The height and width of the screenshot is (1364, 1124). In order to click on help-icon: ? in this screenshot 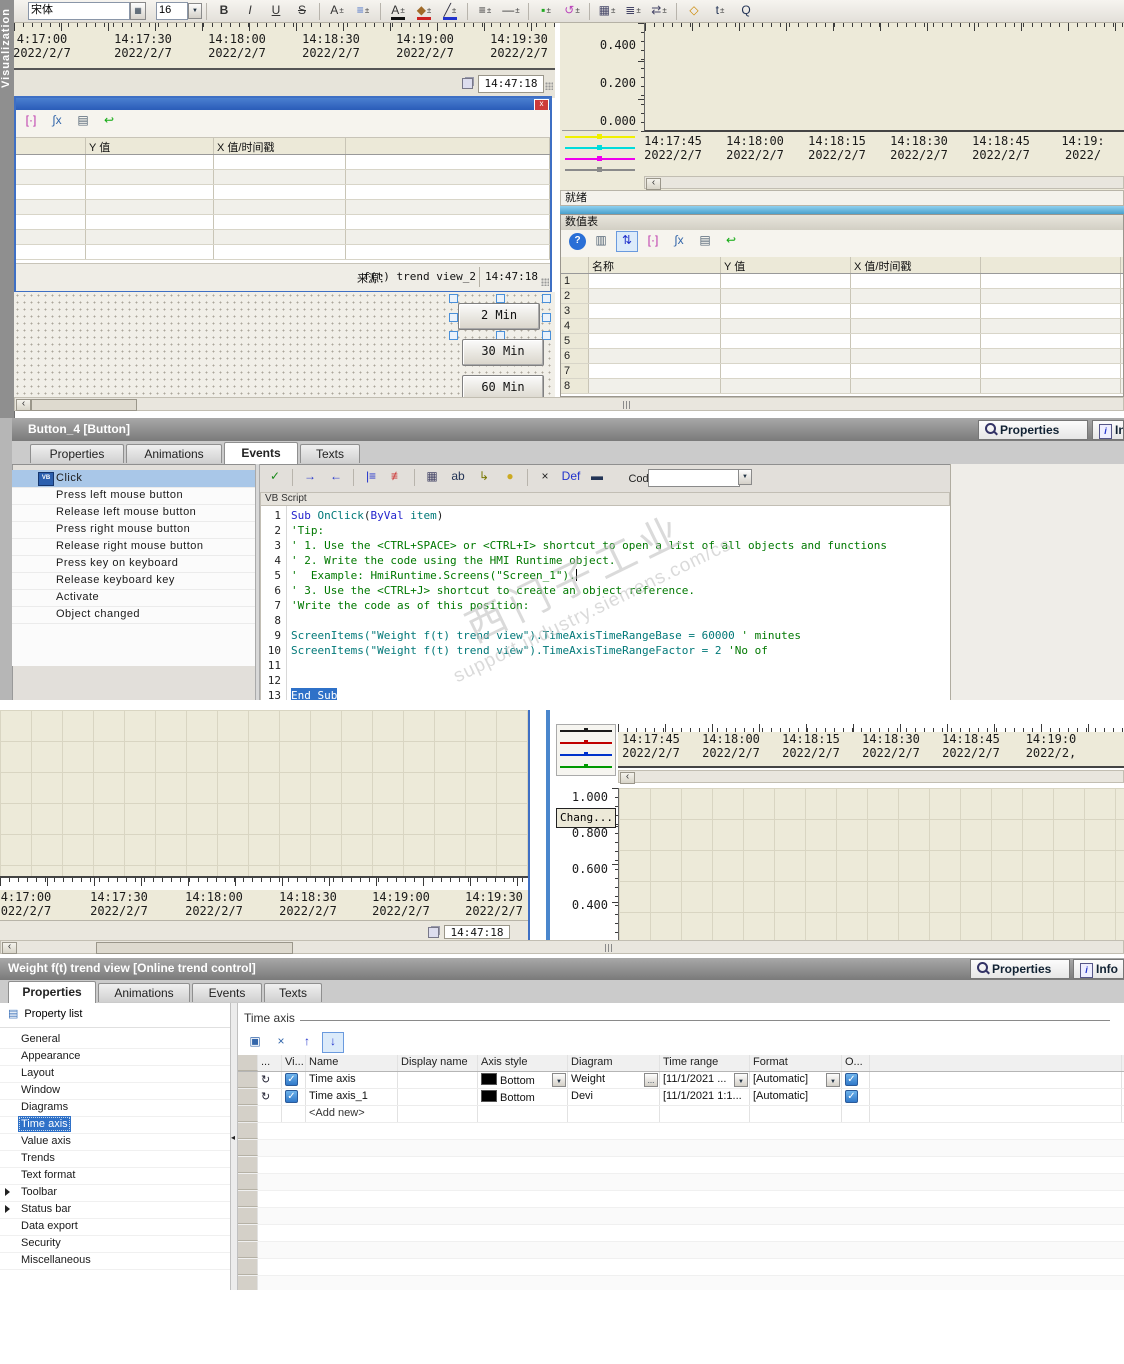, I will do `click(577, 241)`.